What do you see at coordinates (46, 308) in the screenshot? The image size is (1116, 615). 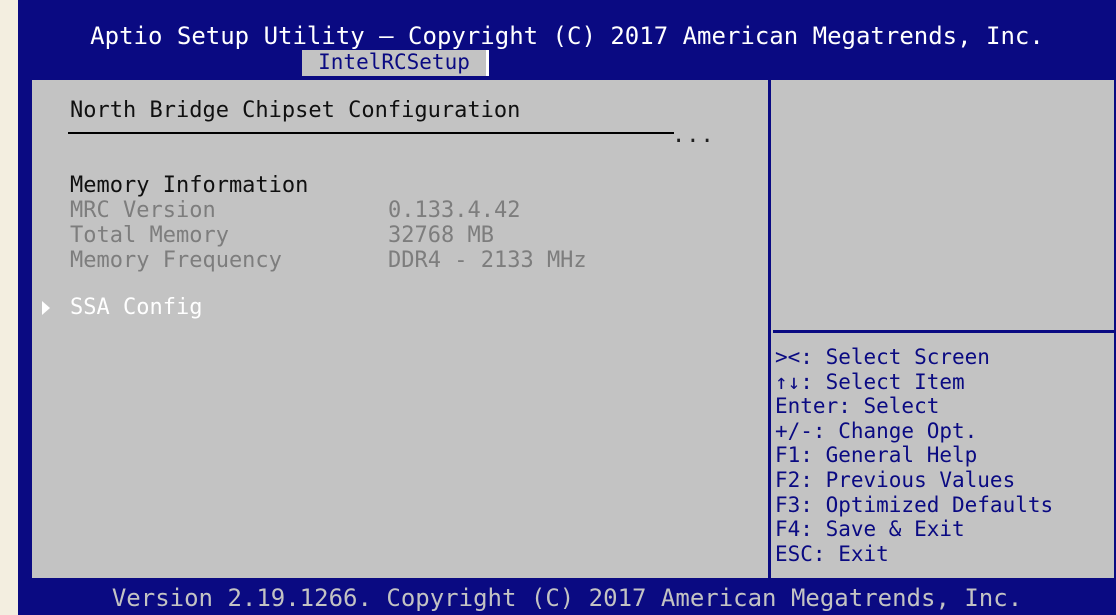 I see `submenu-arrow-icon` at bounding box center [46, 308].